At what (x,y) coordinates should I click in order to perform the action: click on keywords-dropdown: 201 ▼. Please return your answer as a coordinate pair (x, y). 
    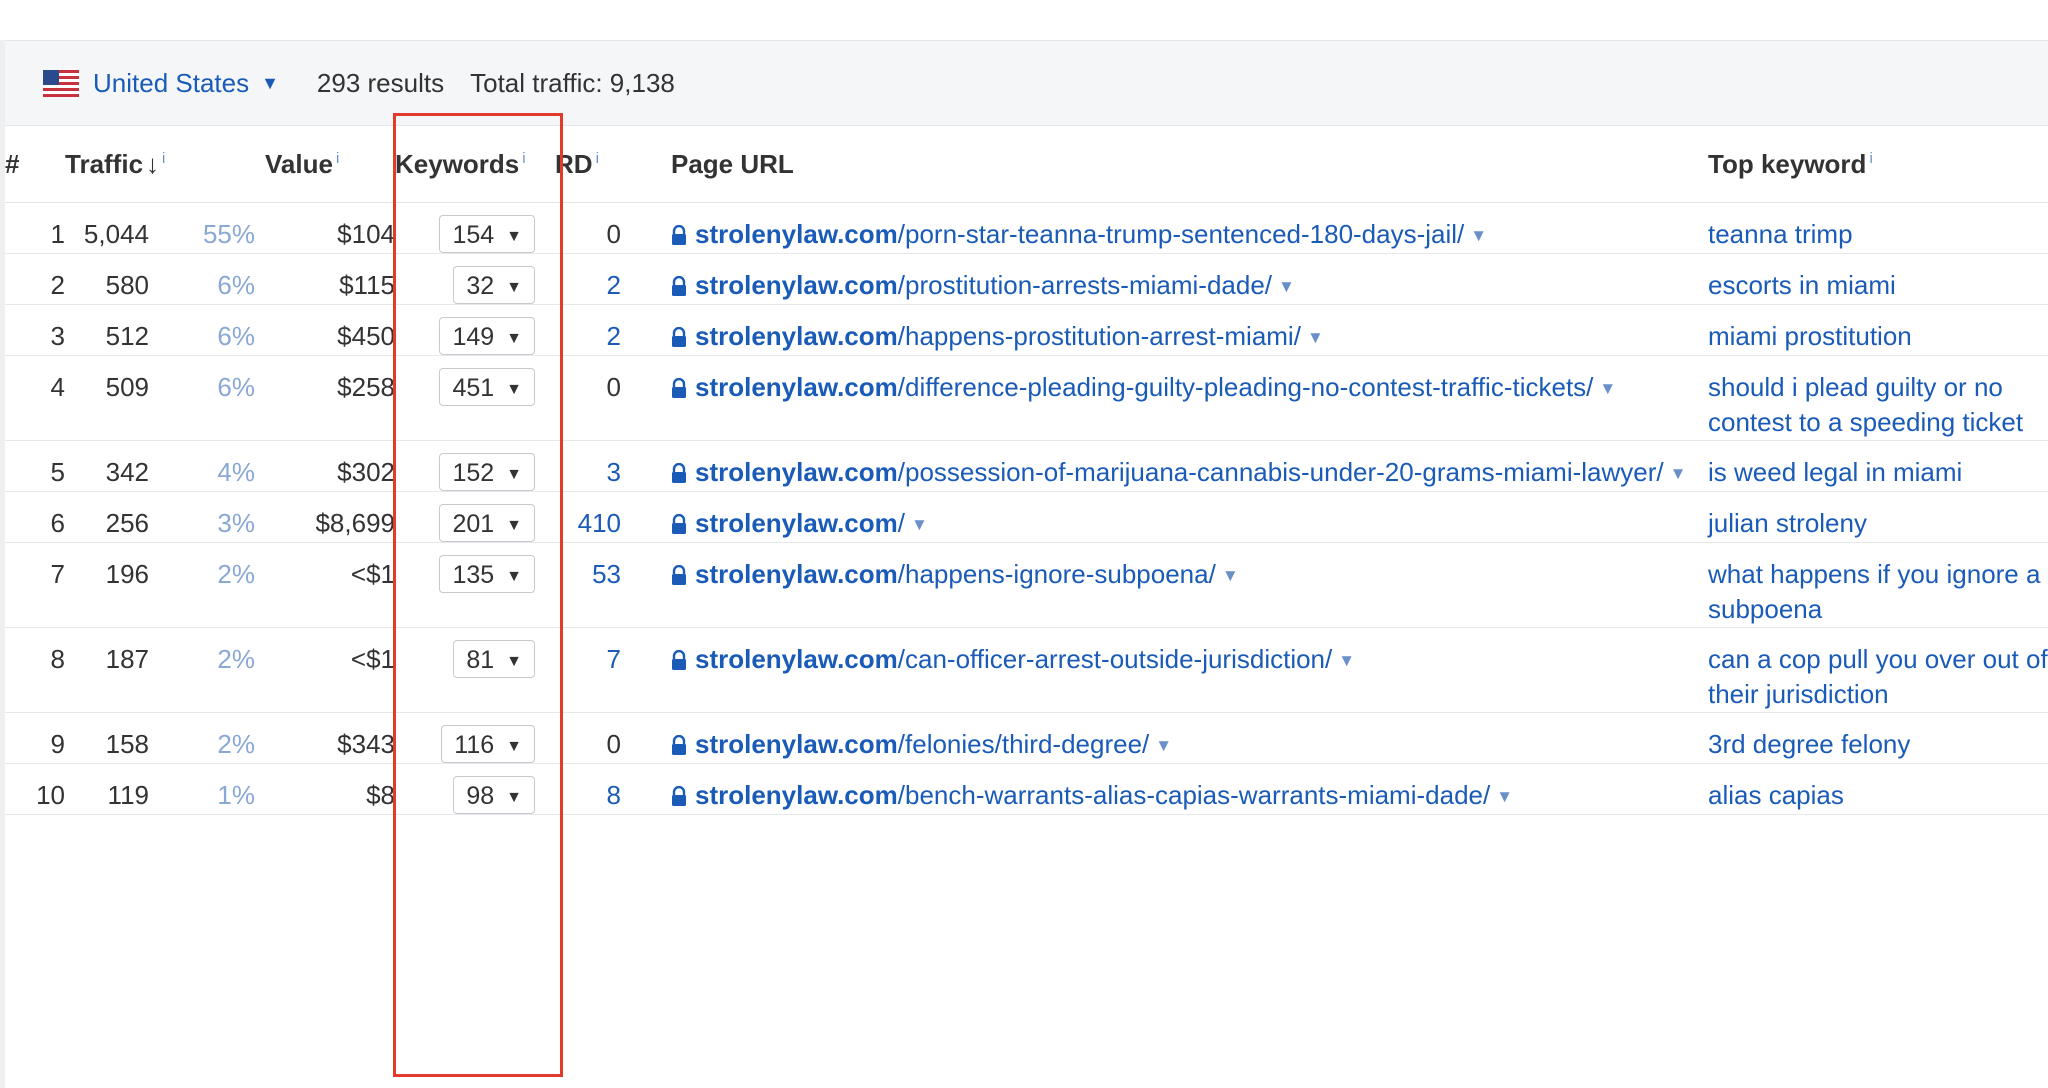
    Looking at the image, I should click on (487, 523).